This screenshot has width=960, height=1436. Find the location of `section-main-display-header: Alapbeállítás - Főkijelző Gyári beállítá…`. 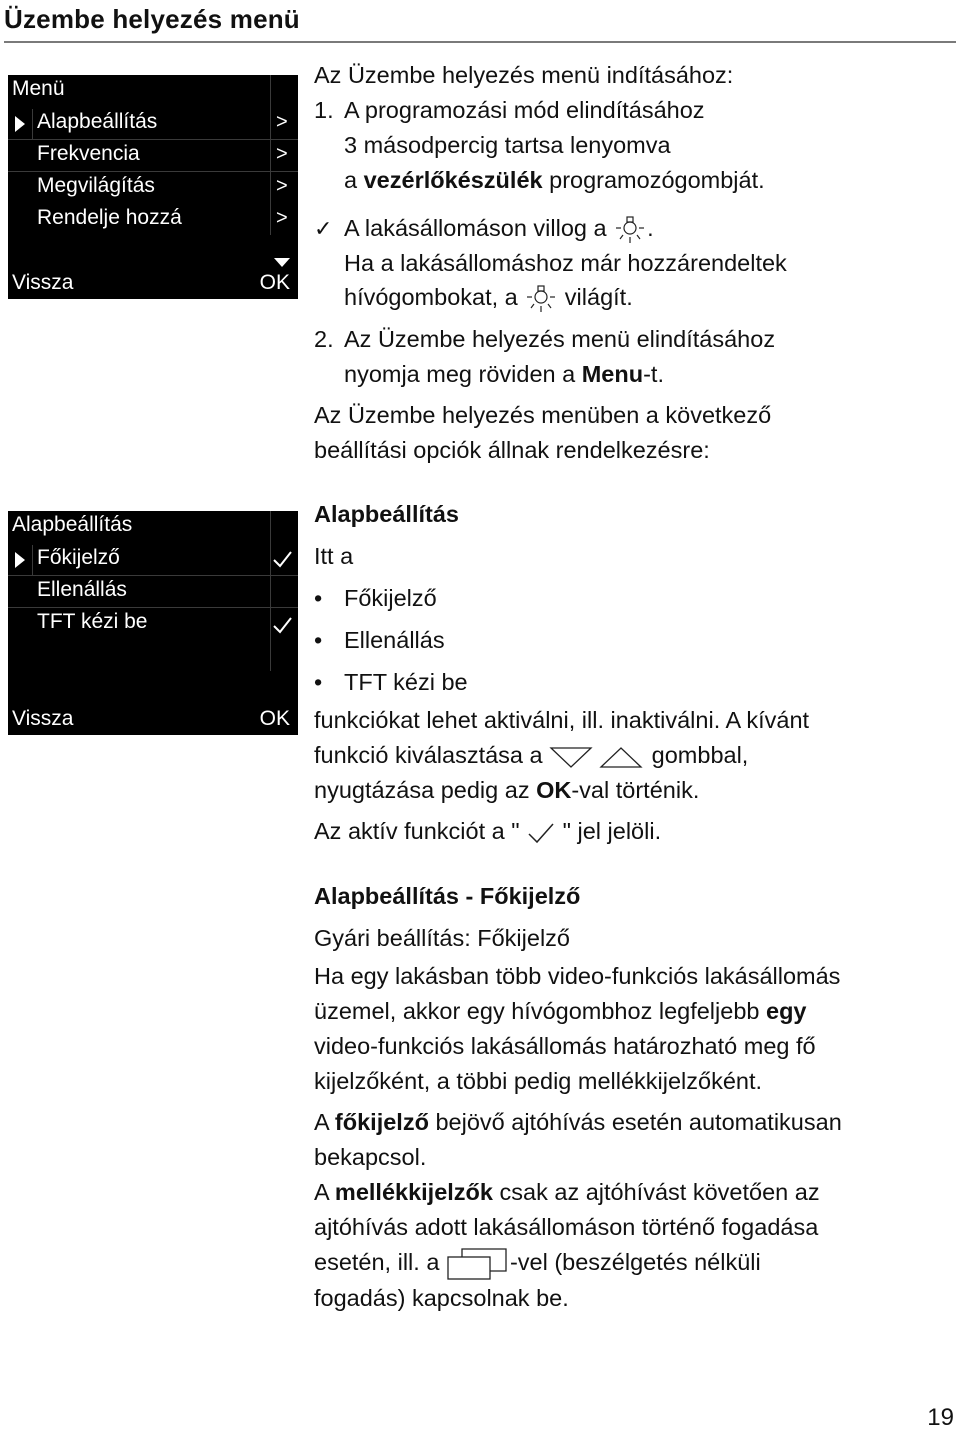

section-main-display-header: Alapbeállítás - Főkijelző Gyári beállítá… is located at coordinates (447, 917).